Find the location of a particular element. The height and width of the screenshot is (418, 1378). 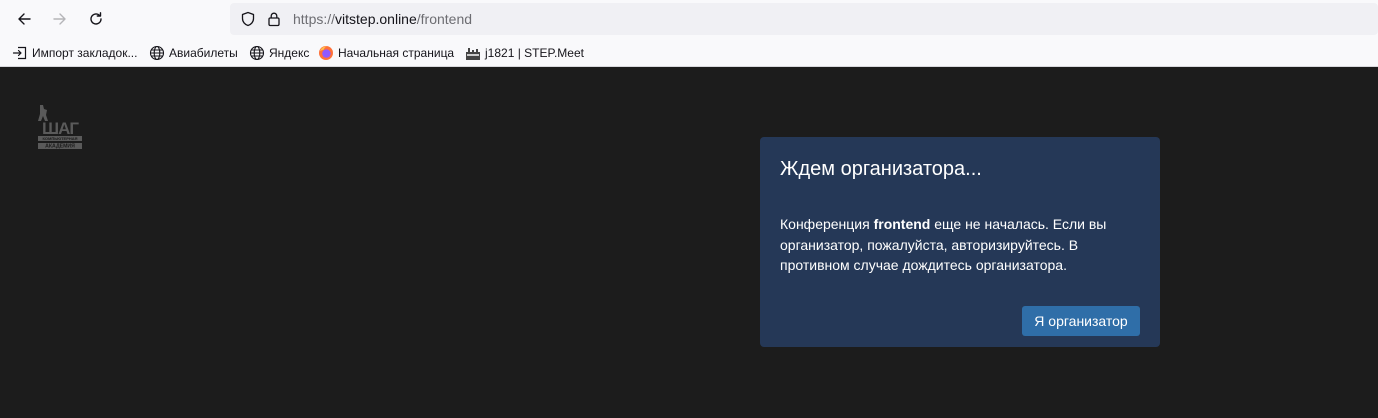

conference-name: frontend is located at coordinates (902, 224).